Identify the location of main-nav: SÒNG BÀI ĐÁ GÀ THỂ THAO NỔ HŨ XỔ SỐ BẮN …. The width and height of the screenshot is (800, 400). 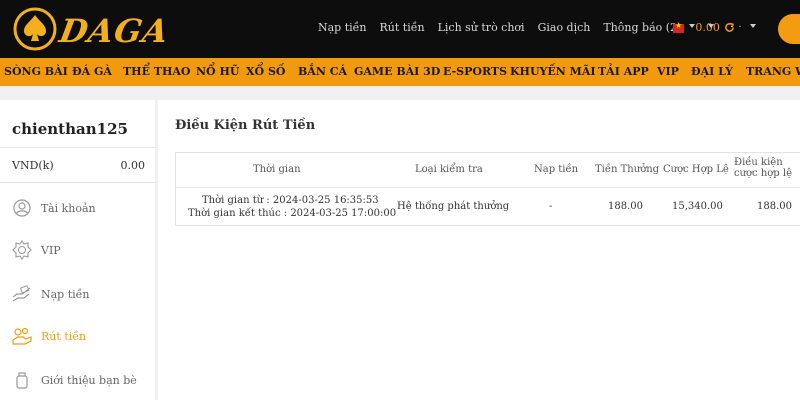
(400, 72).